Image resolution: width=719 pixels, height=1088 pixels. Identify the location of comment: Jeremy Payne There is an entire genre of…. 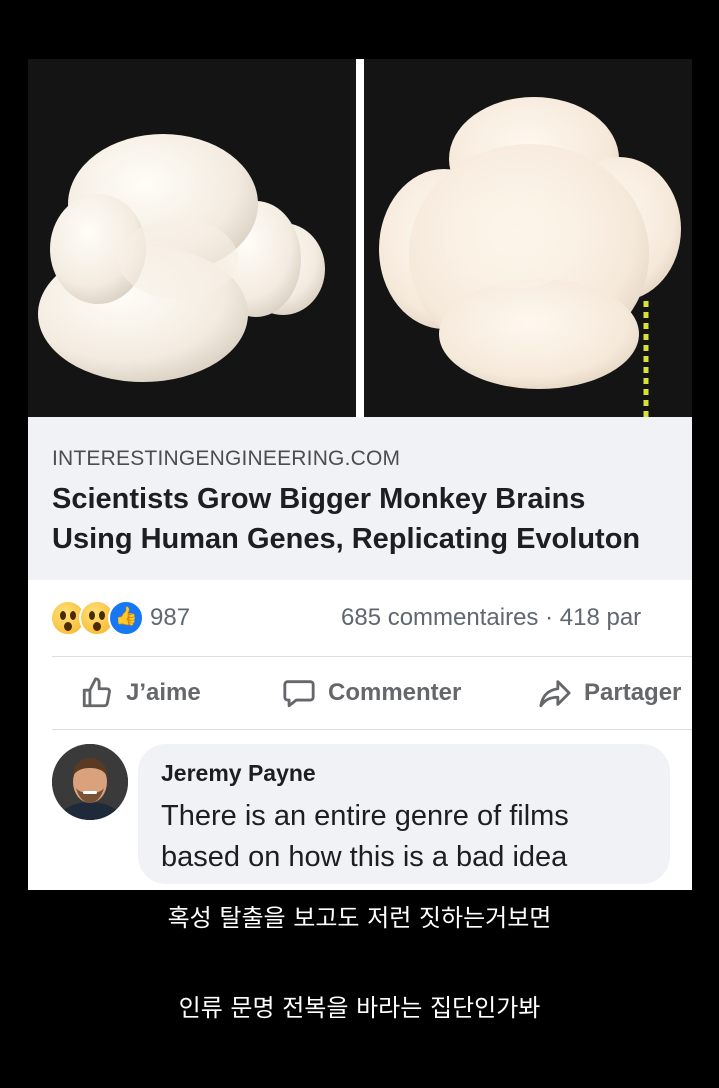
(360, 810).